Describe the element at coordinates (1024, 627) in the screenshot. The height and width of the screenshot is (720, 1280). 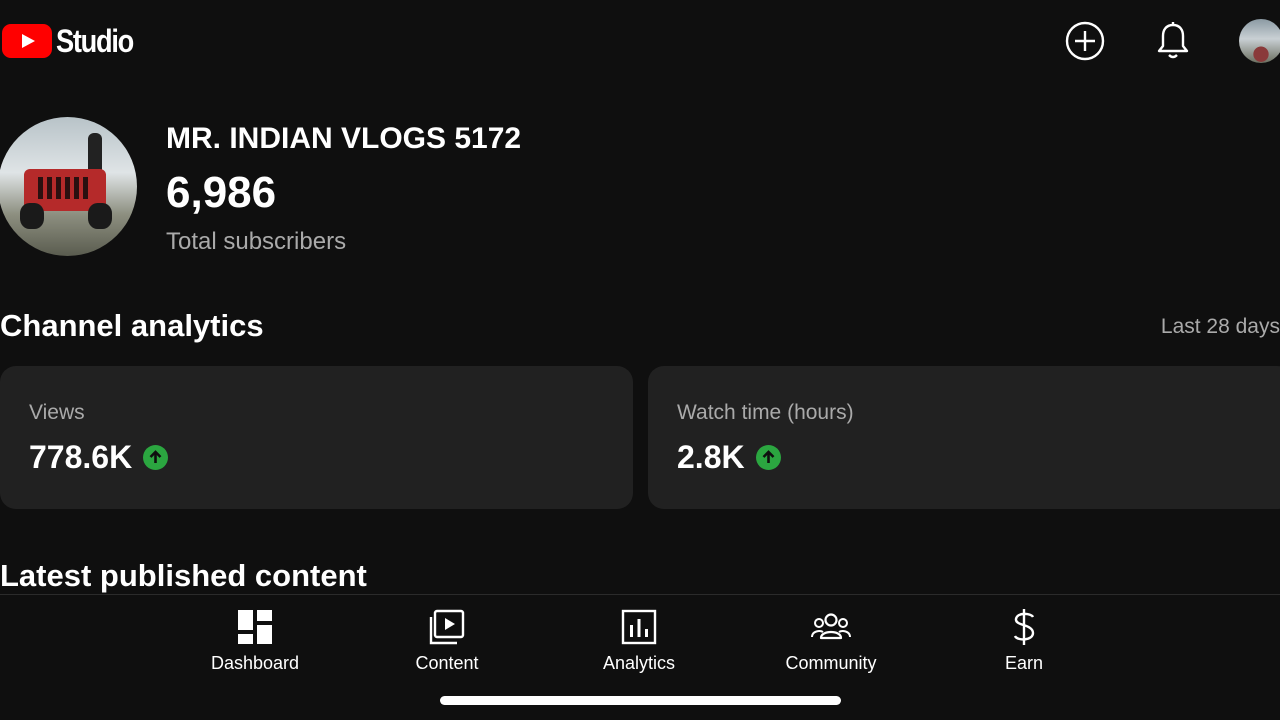
I see `earn-icon` at that location.